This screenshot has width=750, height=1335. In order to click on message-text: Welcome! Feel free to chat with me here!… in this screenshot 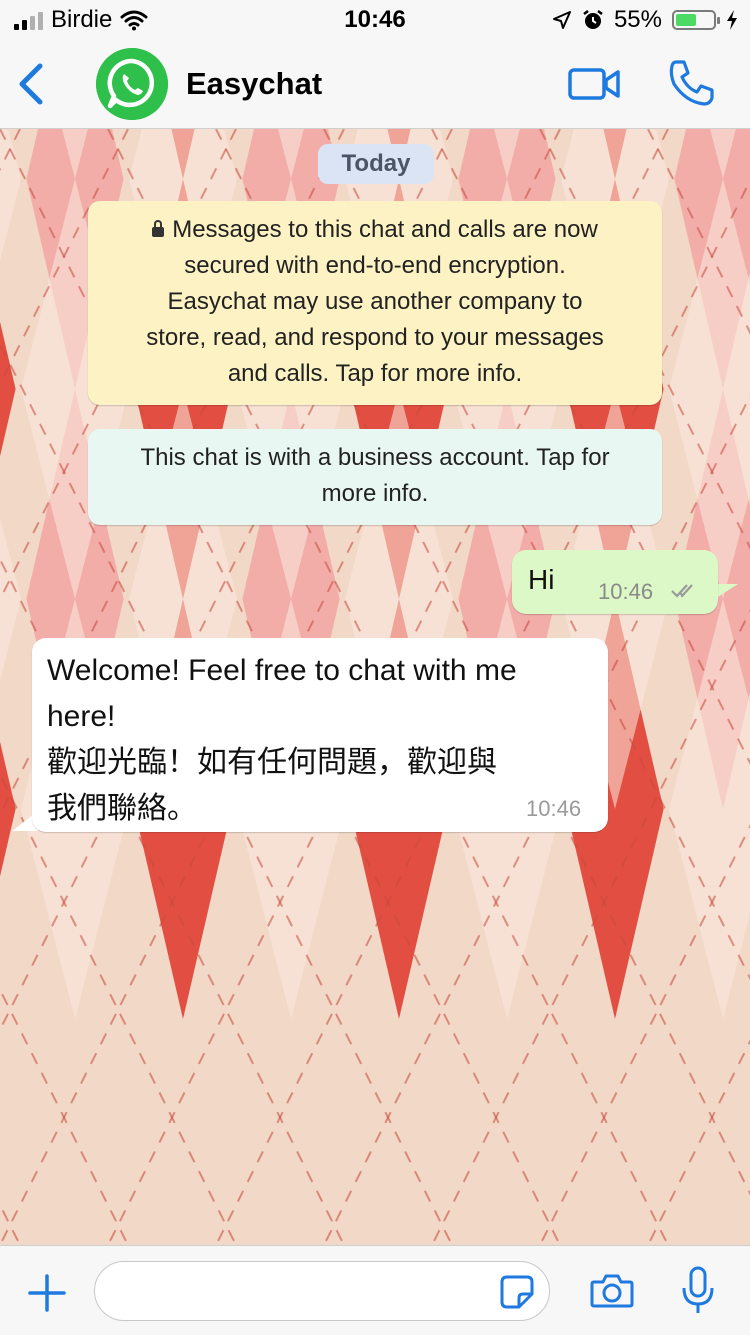, I will do `click(322, 740)`.